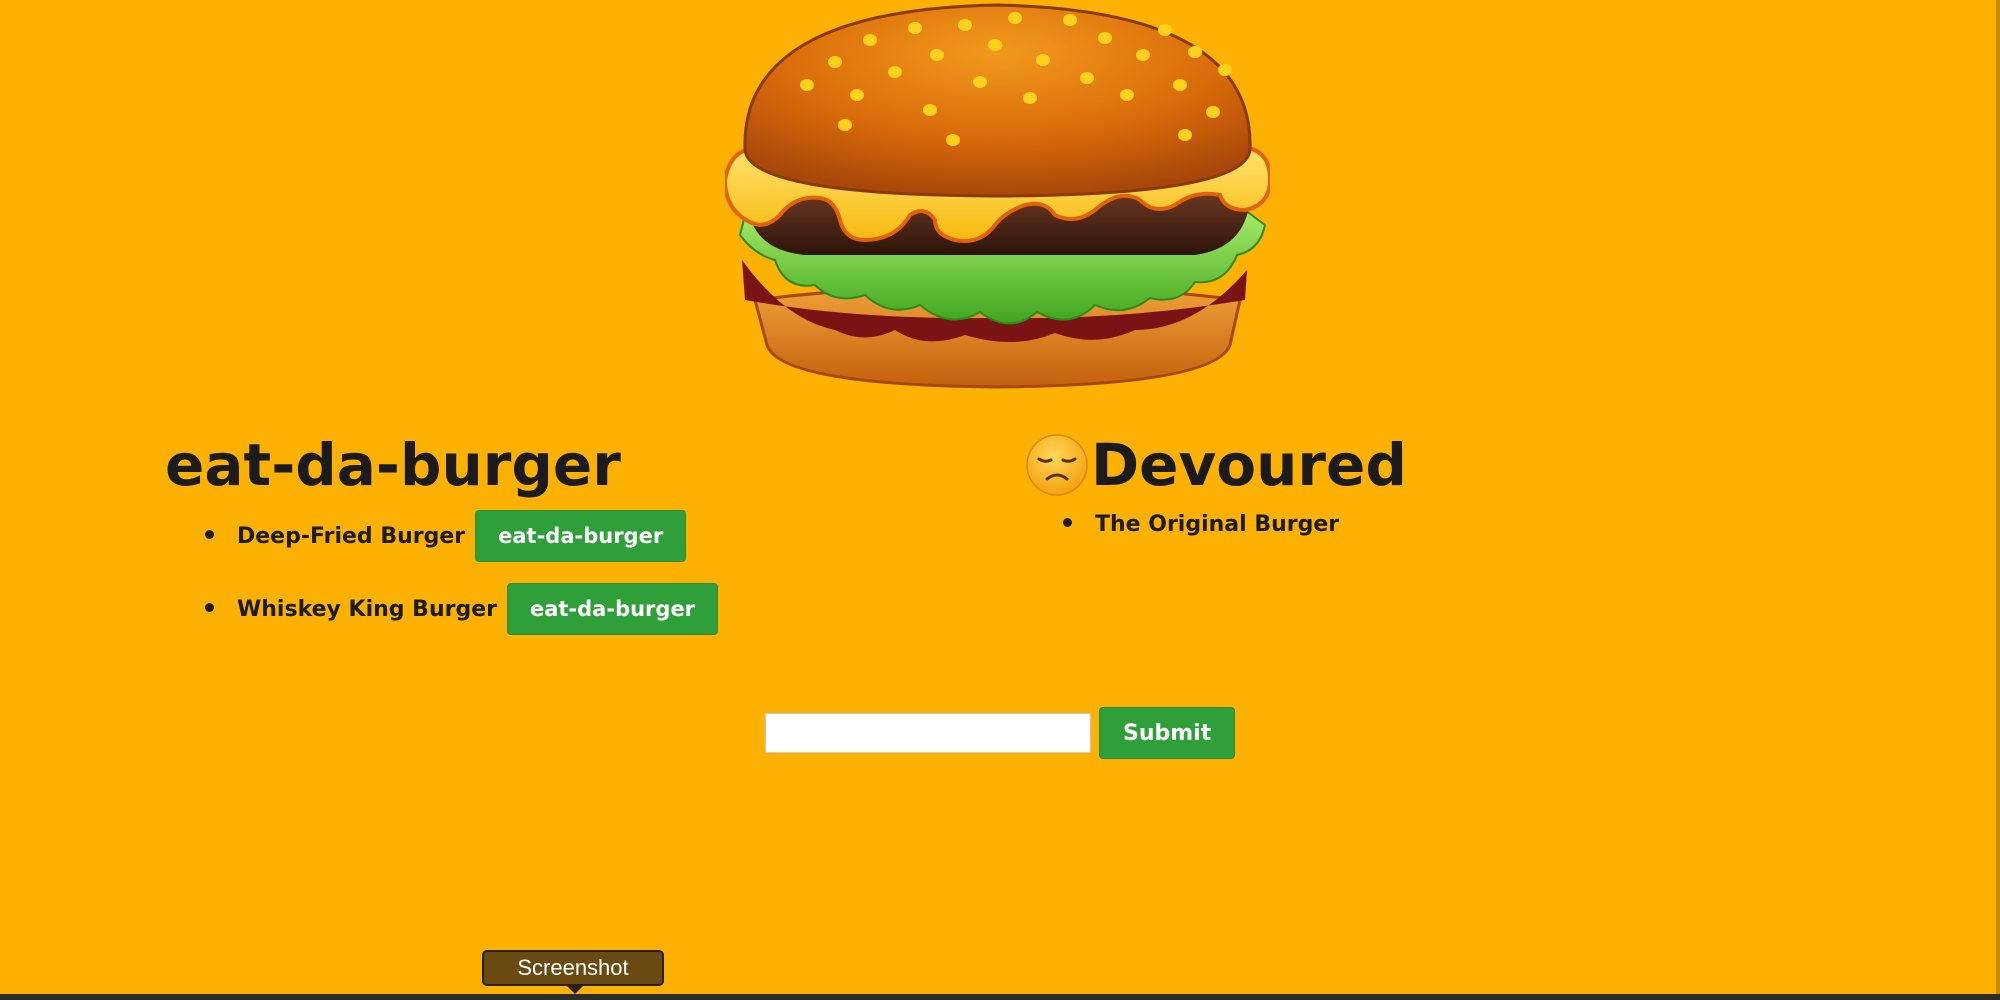 The width and height of the screenshot is (2000, 1000). I want to click on page-title: eat-da-burger, so click(393, 465).